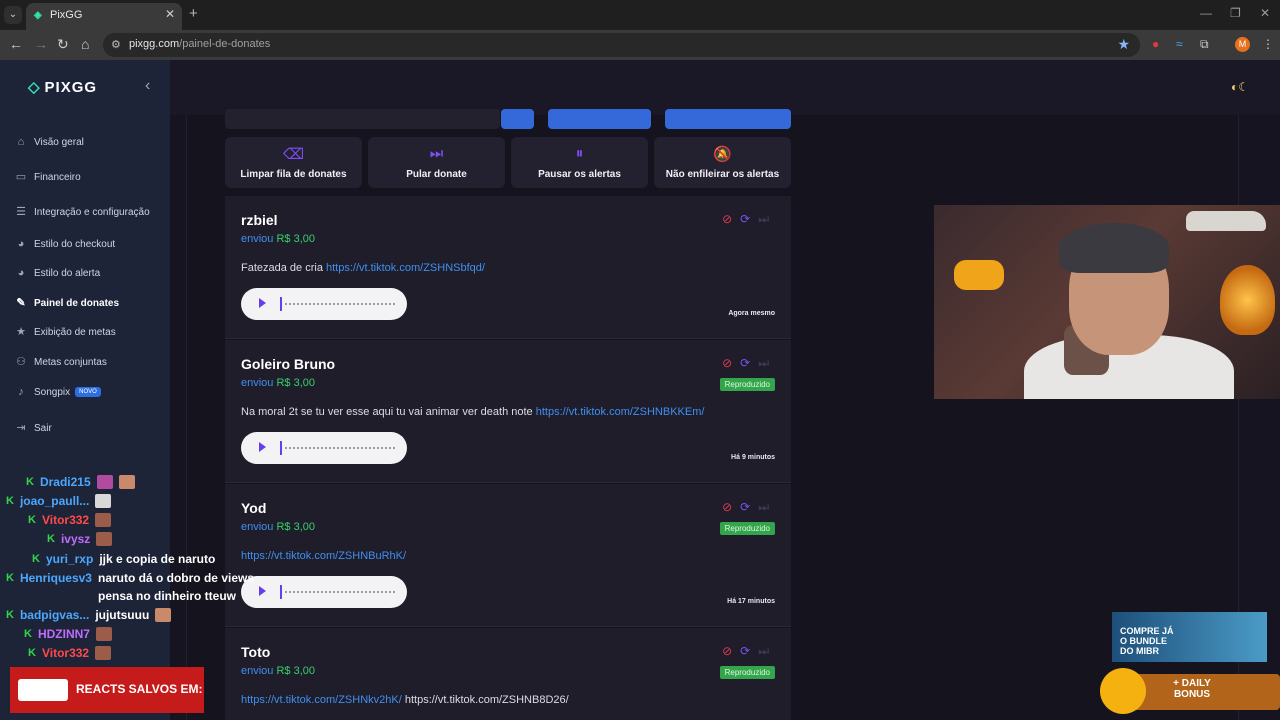 This screenshot has width=1280, height=720. What do you see at coordinates (1189, 637) in the screenshot?
I see `mibr-promo-banner: COMPRE JÁ O BUNDLE DO MIBR` at bounding box center [1189, 637].